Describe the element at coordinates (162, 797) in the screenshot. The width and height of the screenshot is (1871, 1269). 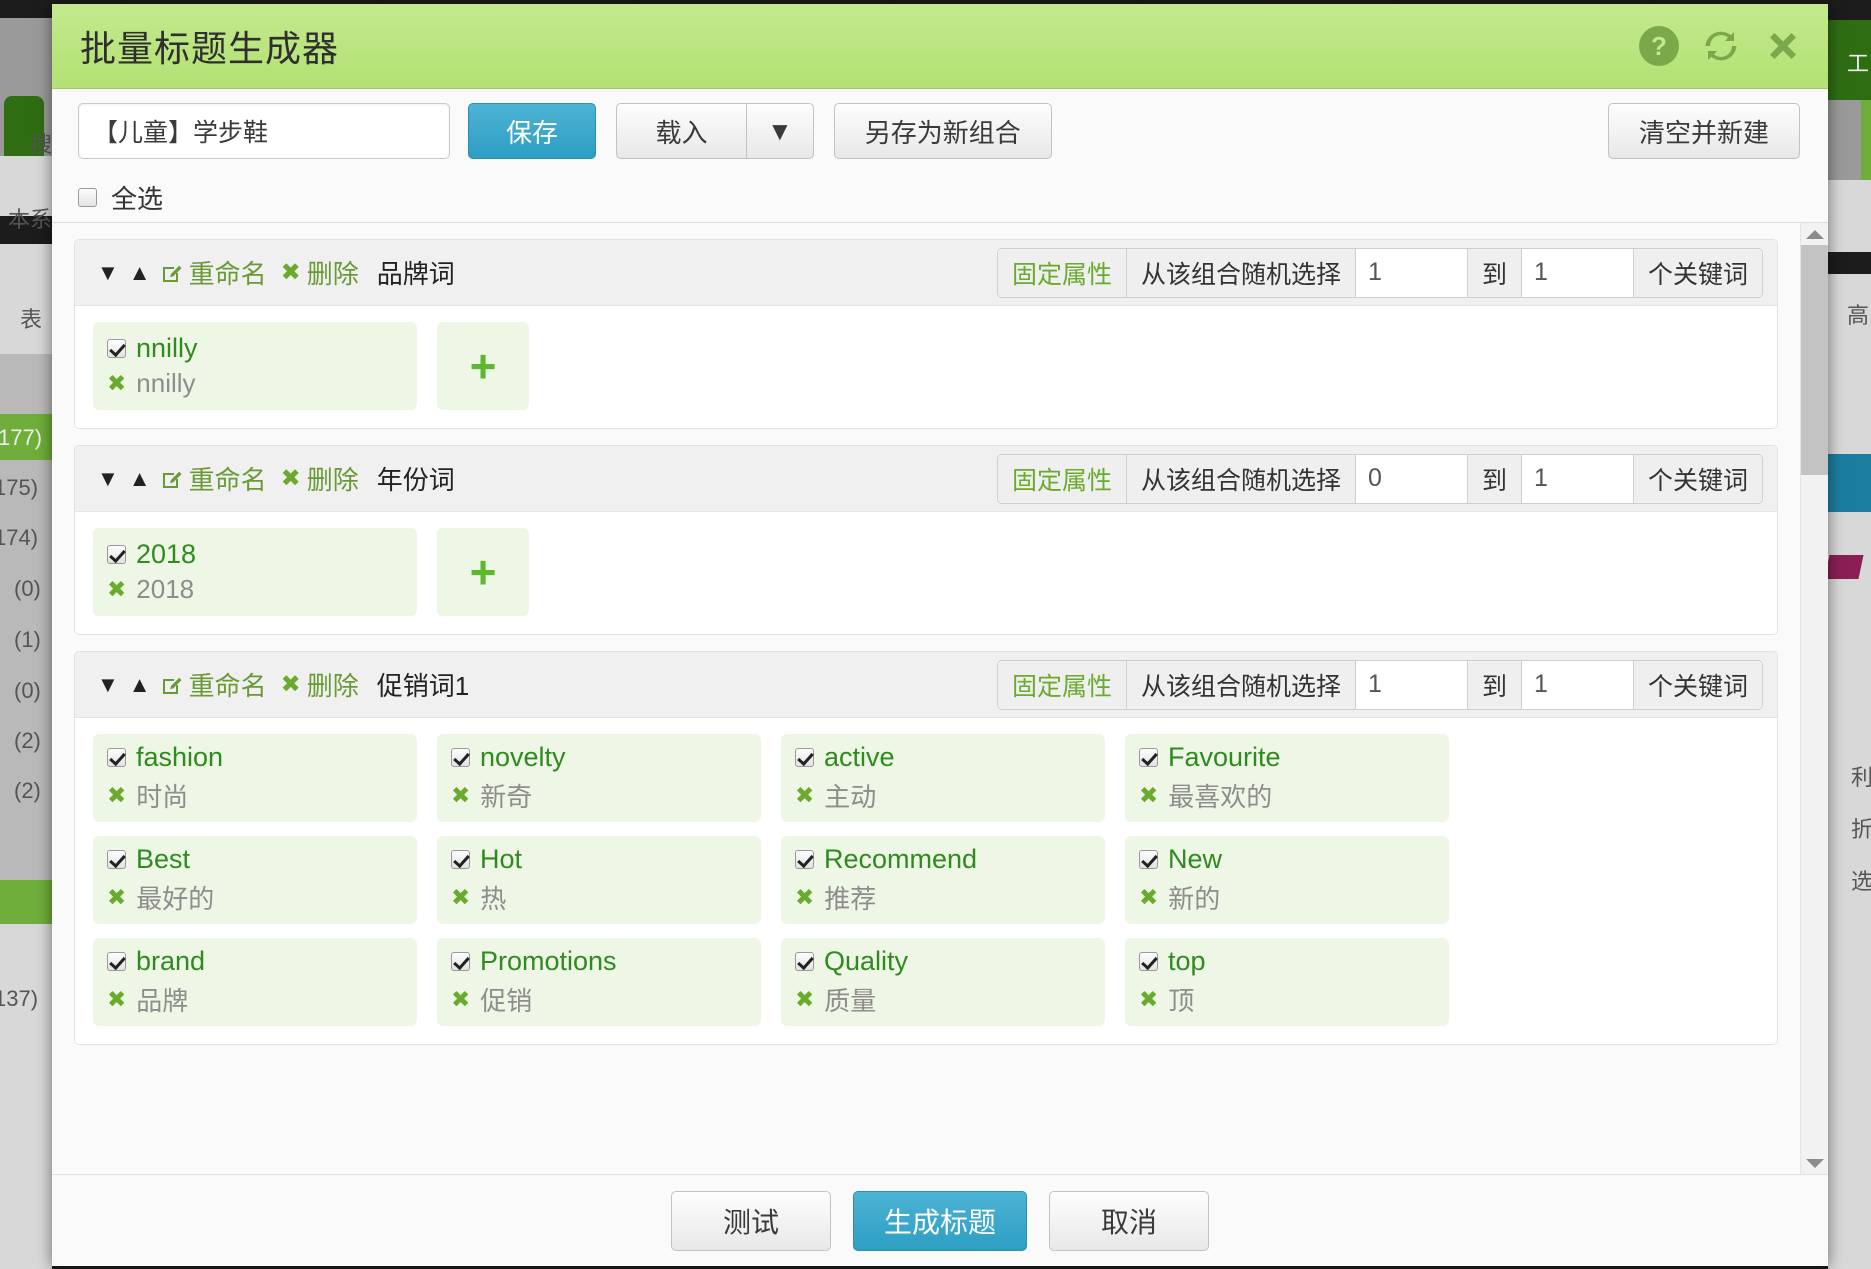
I see `keyword-translation: 时尚` at that location.